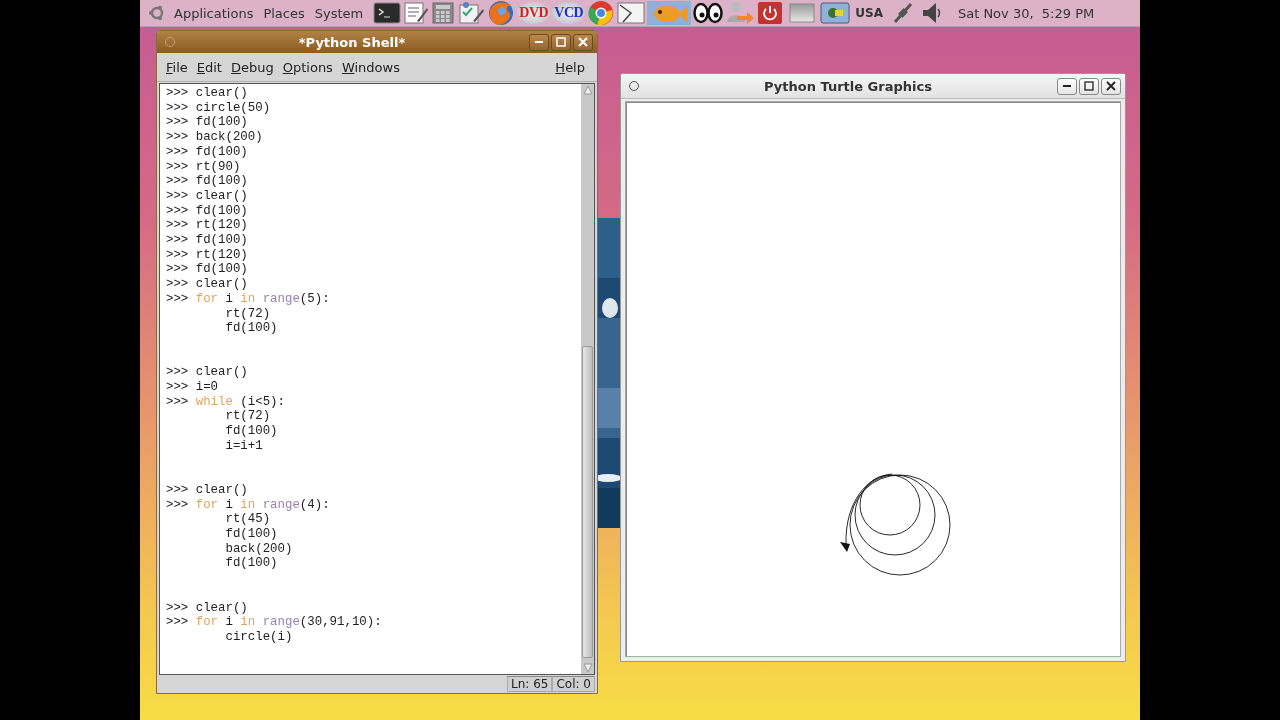 This screenshot has height=720, width=1280. What do you see at coordinates (501, 13) in the screenshot?
I see `browser-globe-icon` at bounding box center [501, 13].